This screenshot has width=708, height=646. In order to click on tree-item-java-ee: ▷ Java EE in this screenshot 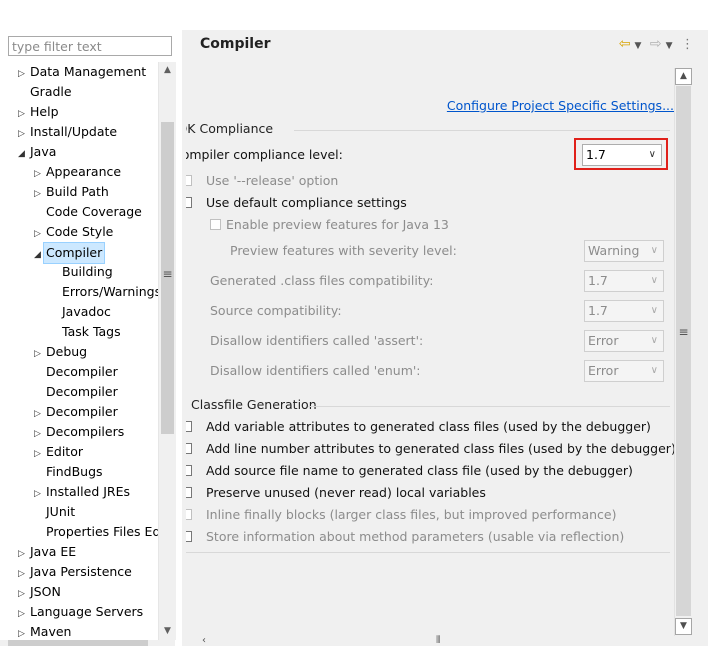, I will do `click(47, 552)`.